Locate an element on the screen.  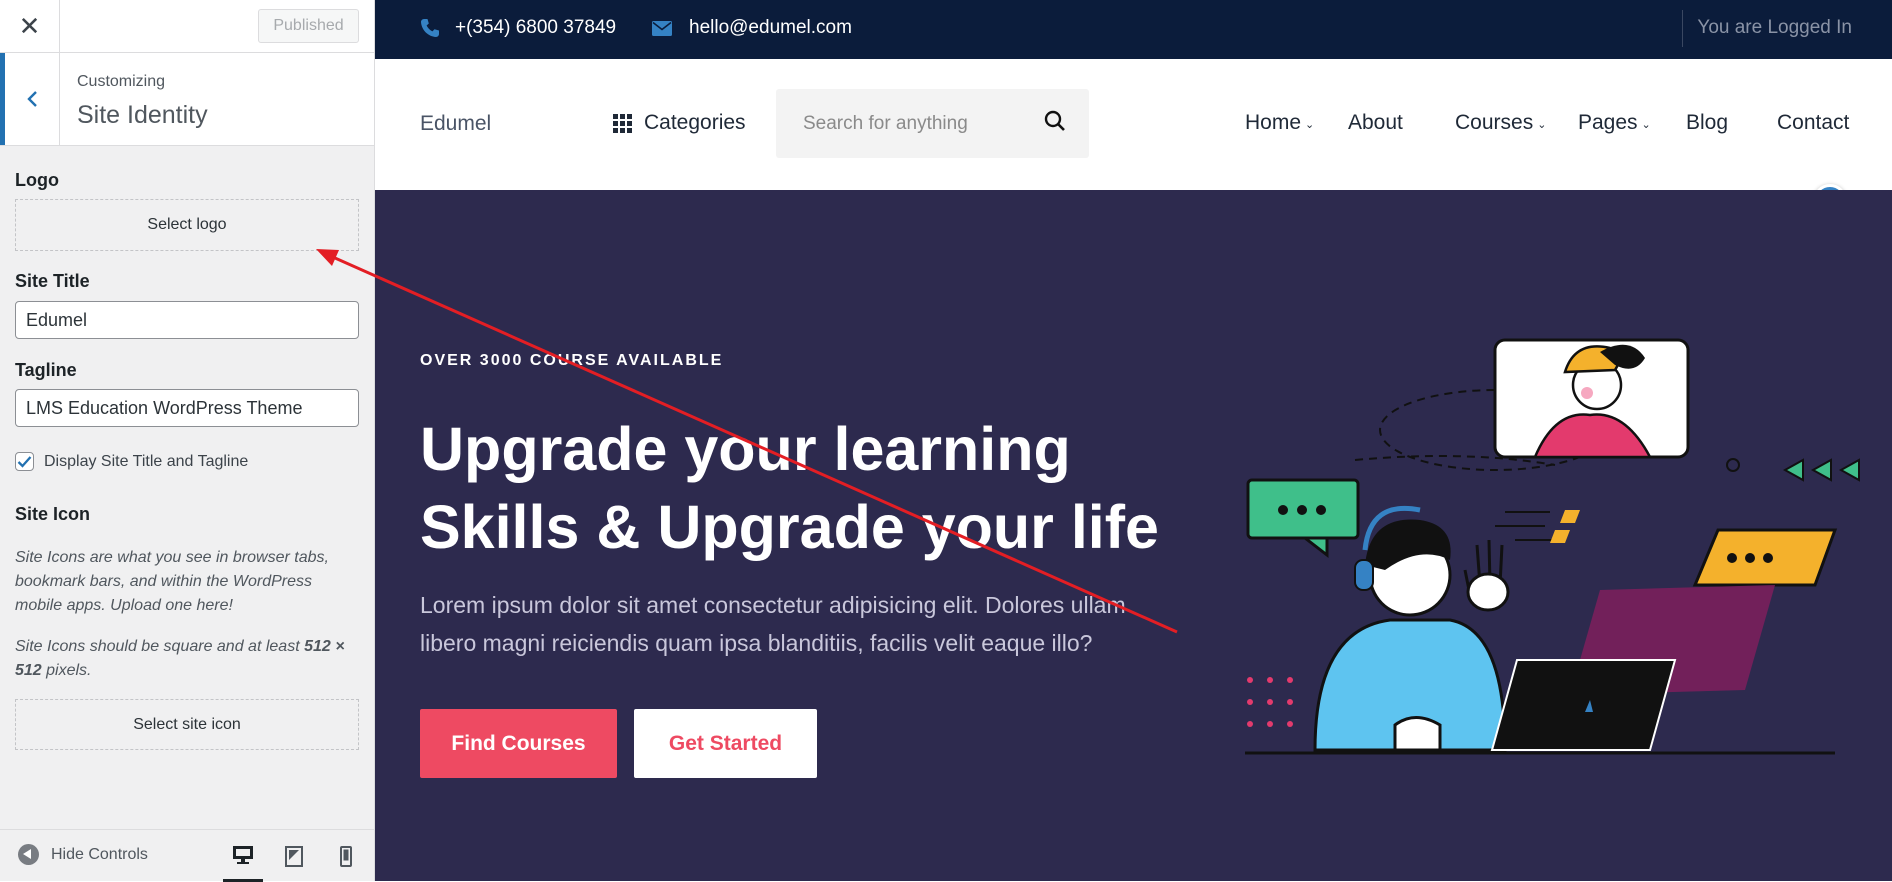
chevron-left-icon is located at coordinates (32, 99).